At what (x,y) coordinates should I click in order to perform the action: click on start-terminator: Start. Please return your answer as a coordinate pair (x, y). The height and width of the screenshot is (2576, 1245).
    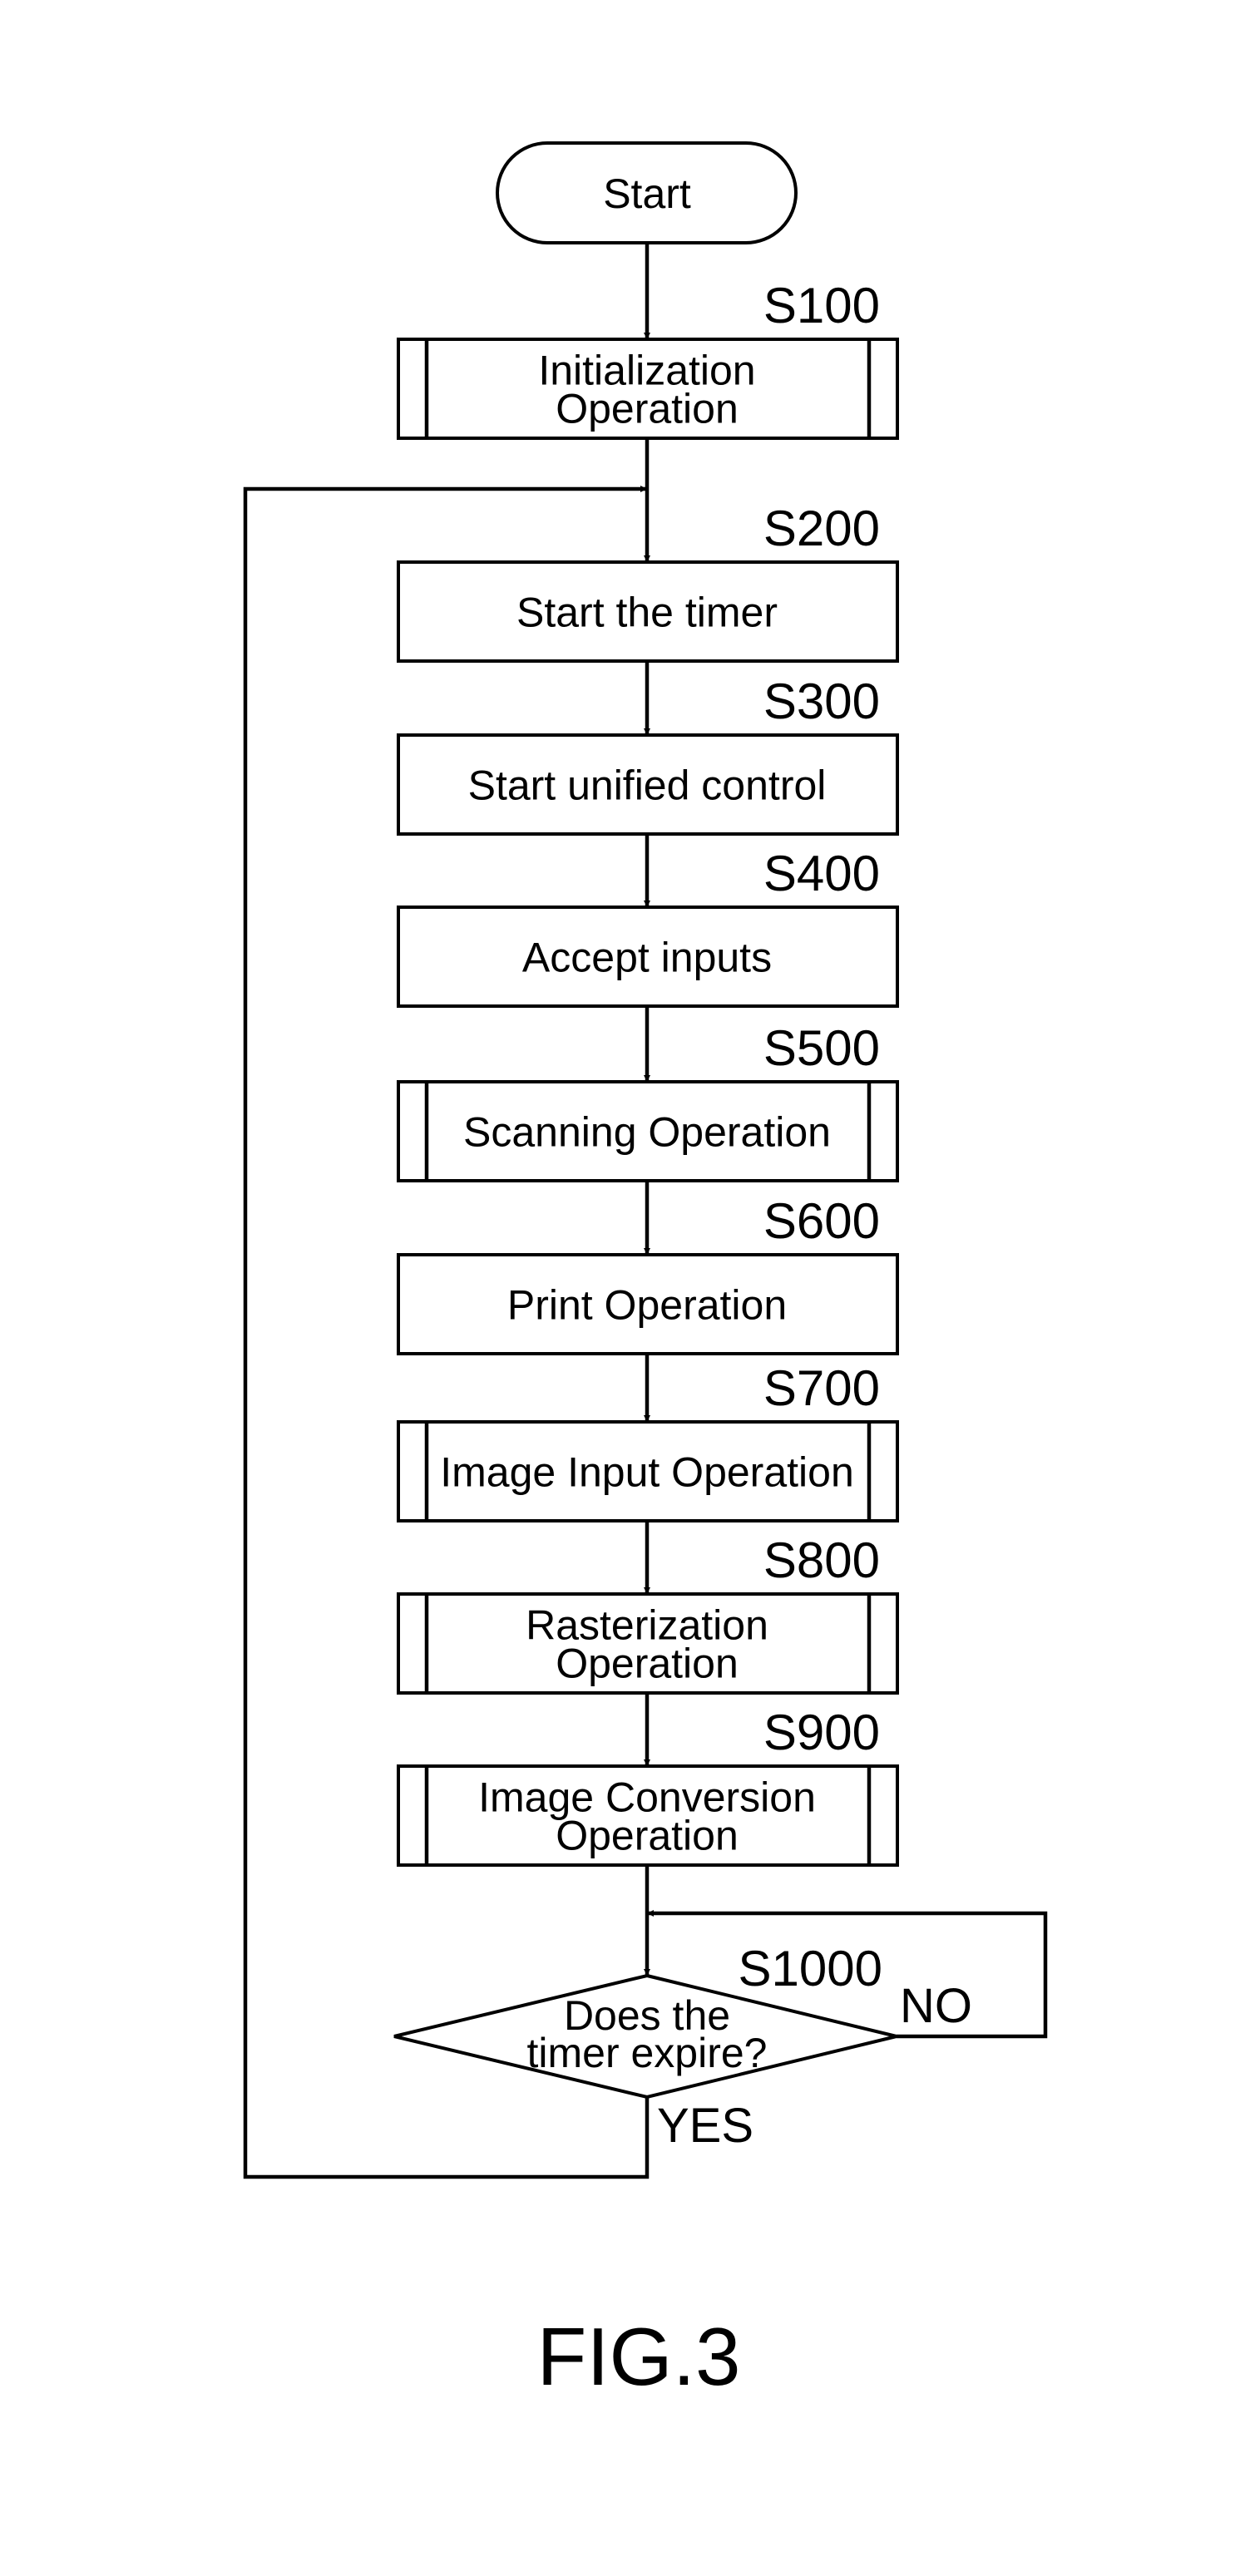
    Looking at the image, I should click on (647, 192).